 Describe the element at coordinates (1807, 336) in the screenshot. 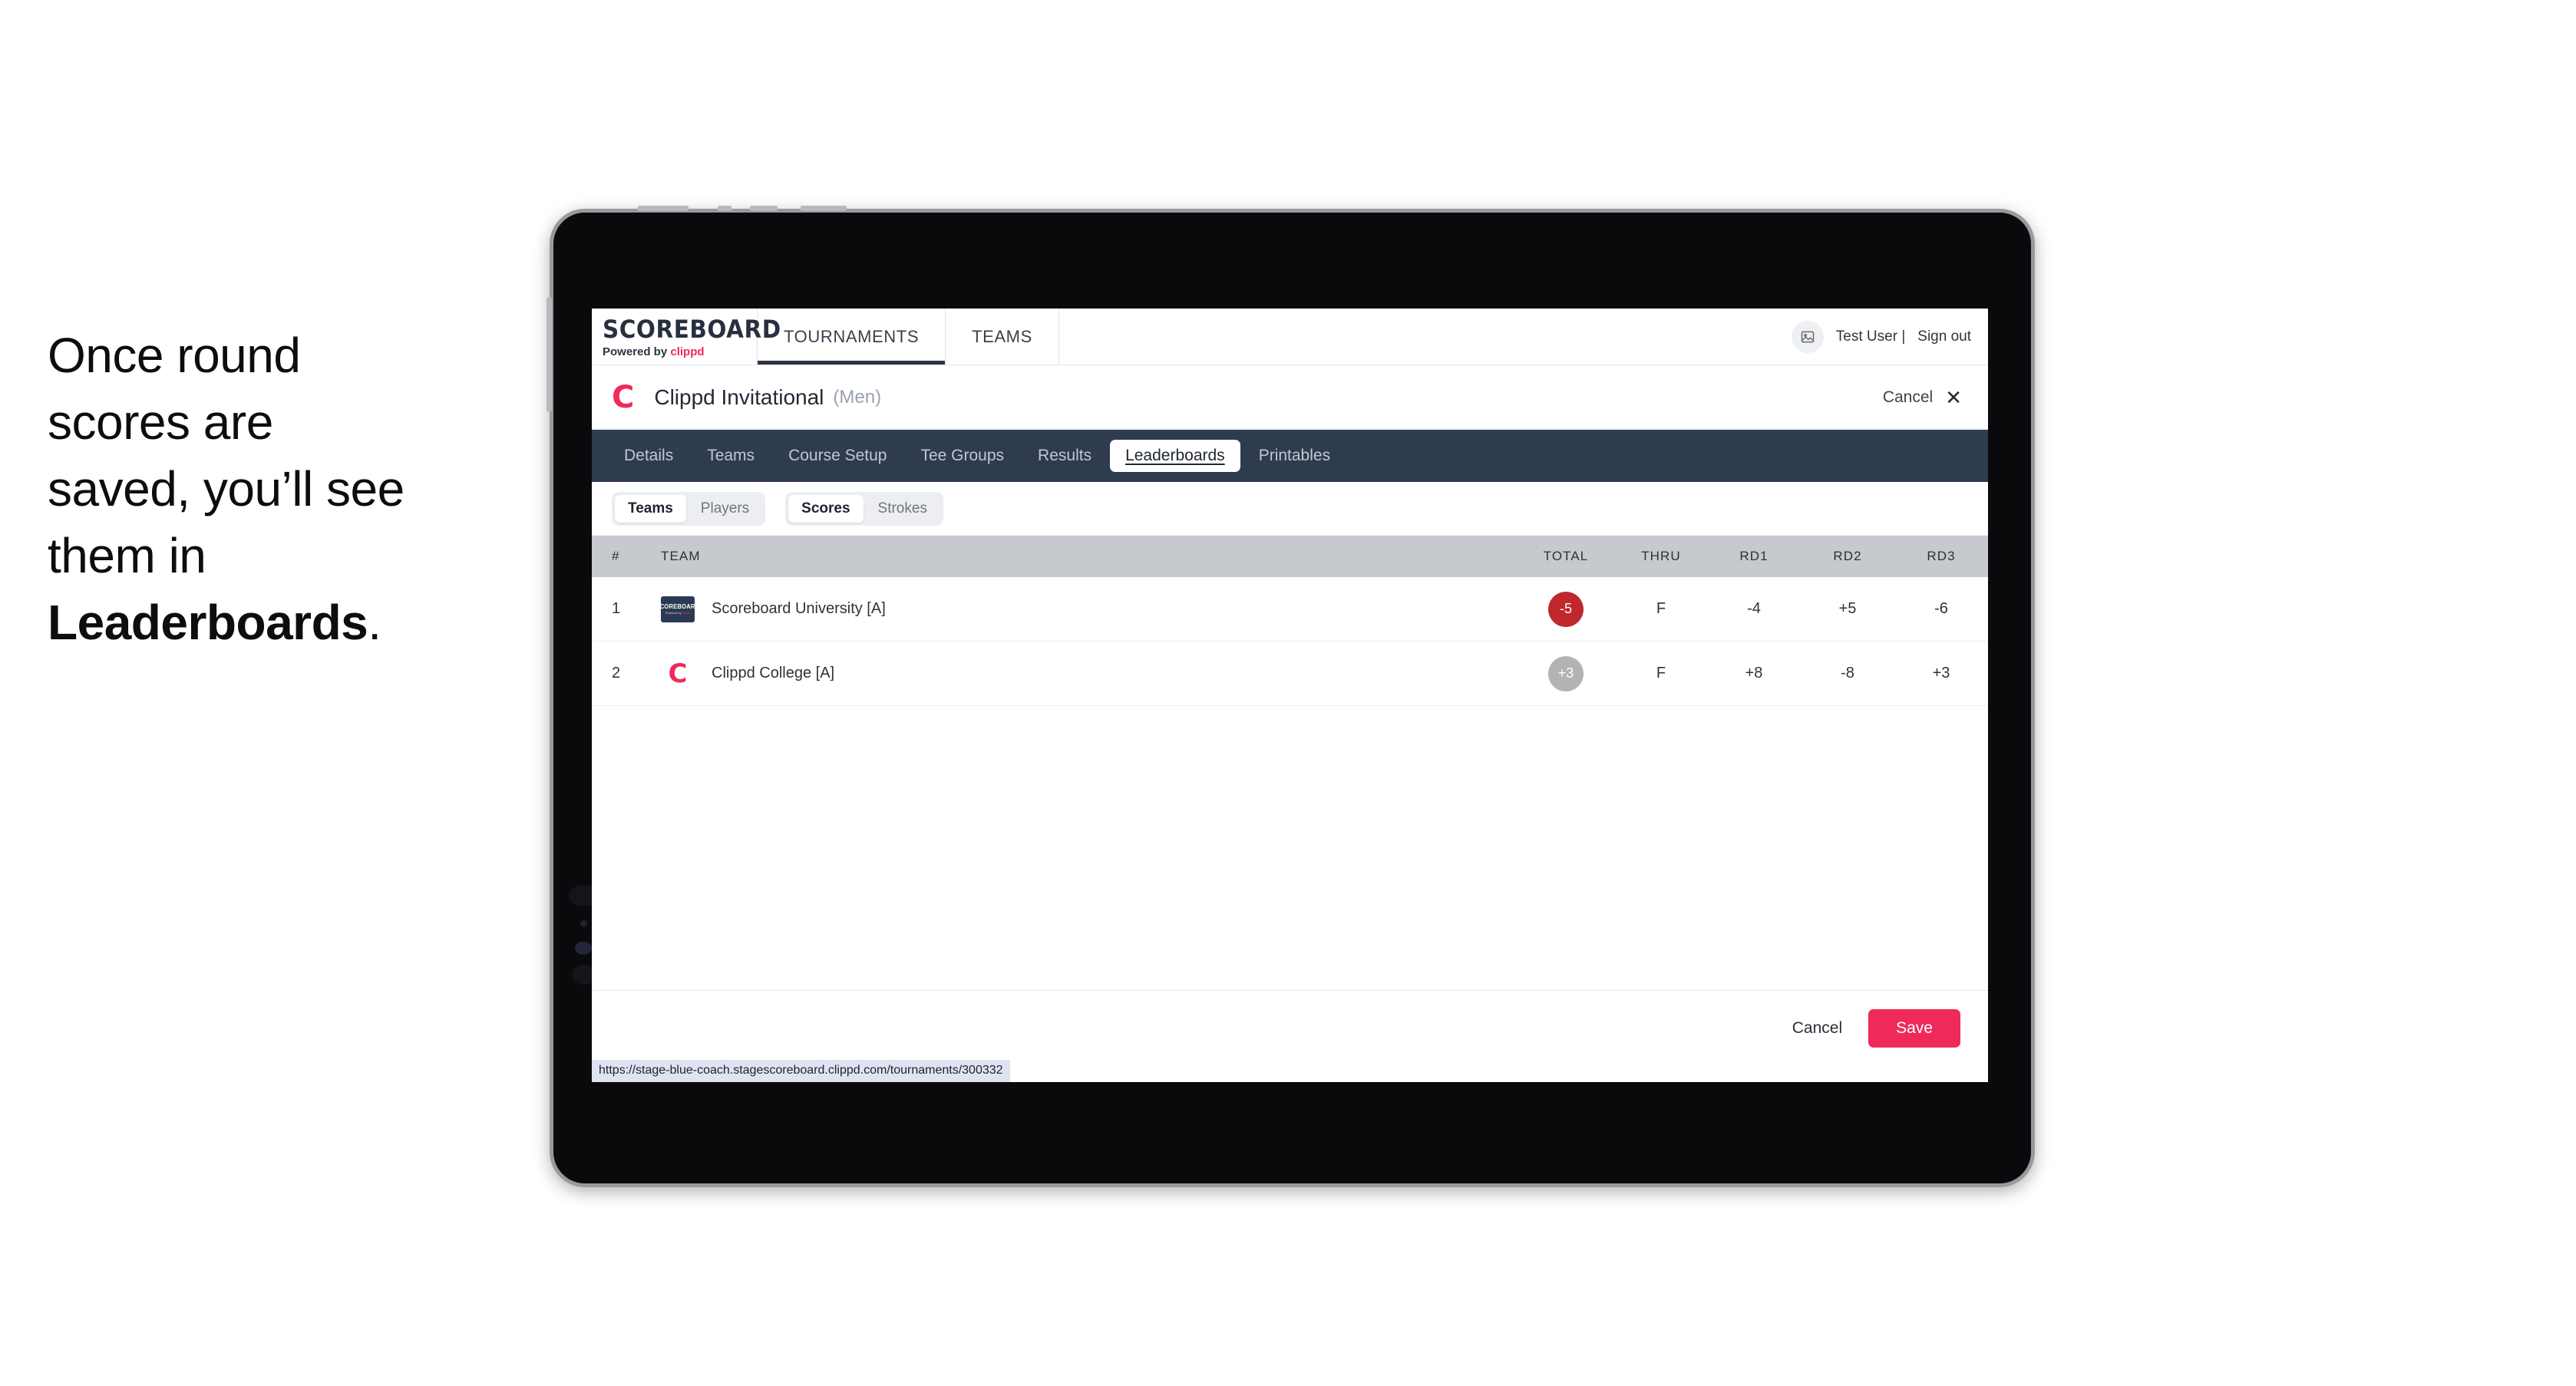

I see `avatar` at that location.